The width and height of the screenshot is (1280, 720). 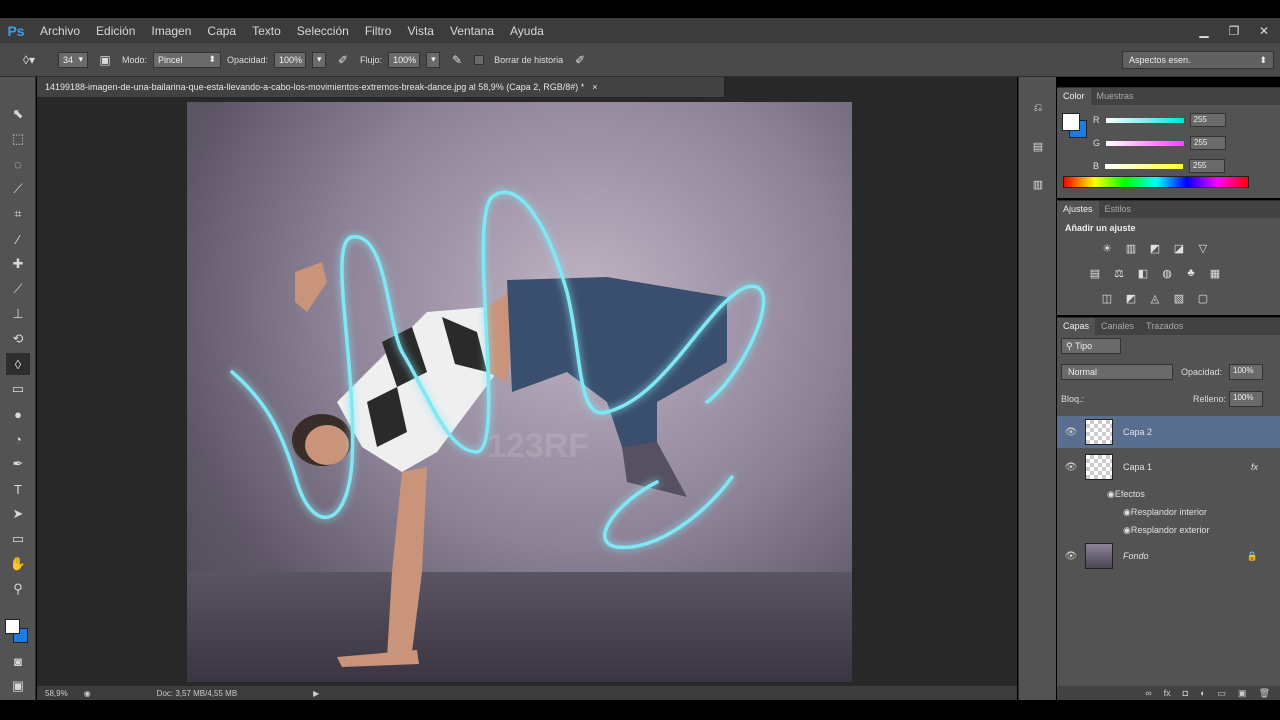 What do you see at coordinates (420, 31) in the screenshot?
I see `menu-vista: Vista` at bounding box center [420, 31].